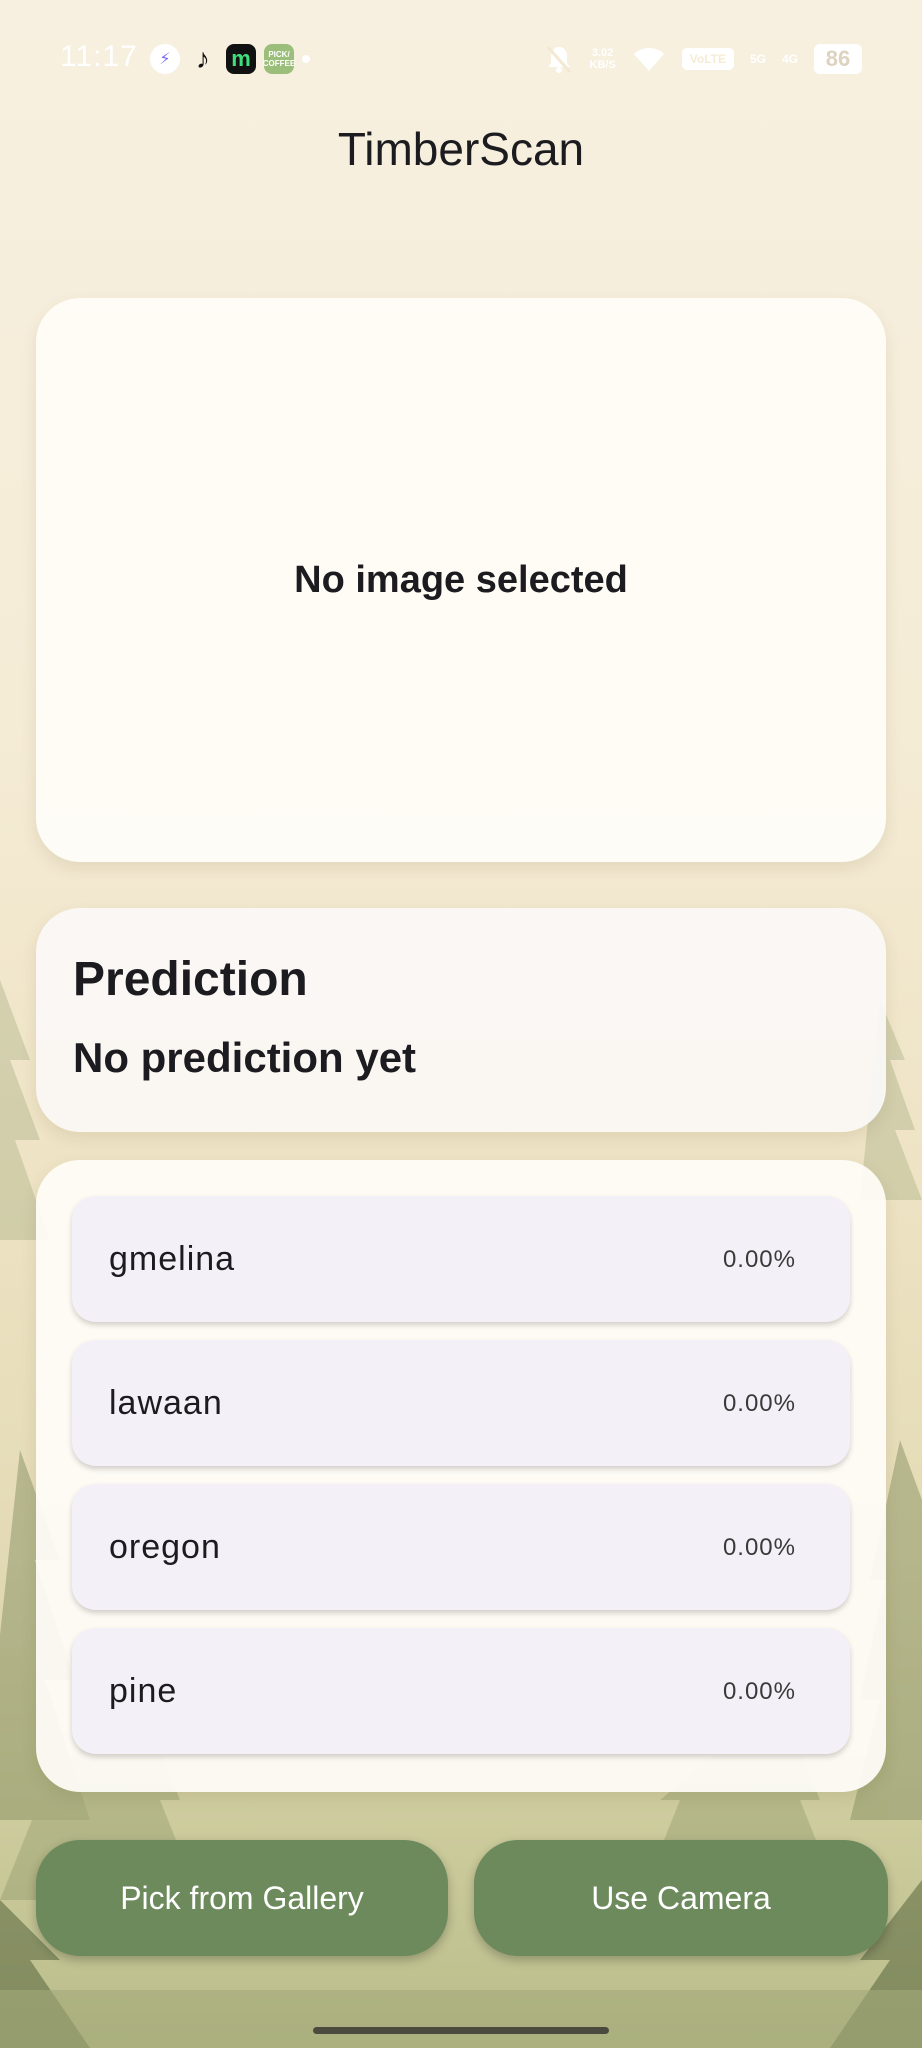  Describe the element at coordinates (279, 59) in the screenshot. I see `pick-coffee-icon: PICK/ COFFEE` at that location.